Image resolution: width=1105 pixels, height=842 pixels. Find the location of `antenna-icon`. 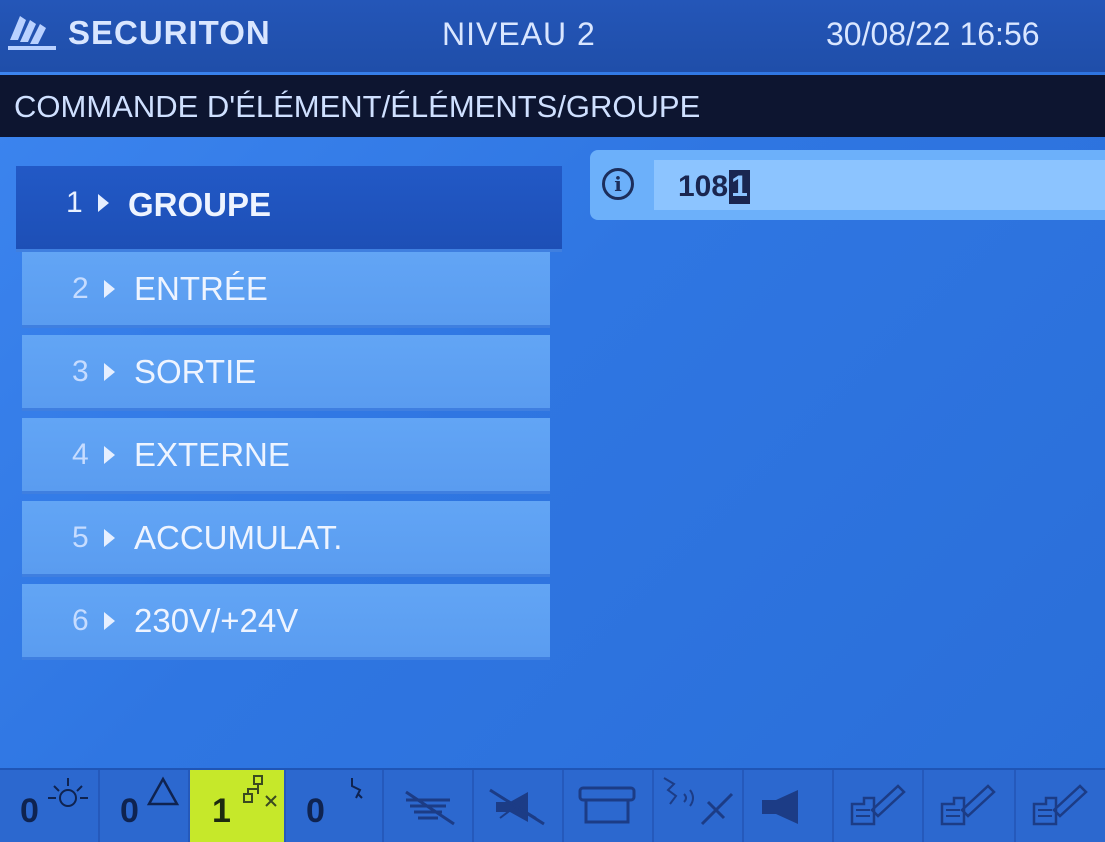

antenna-icon is located at coordinates (357, 788).